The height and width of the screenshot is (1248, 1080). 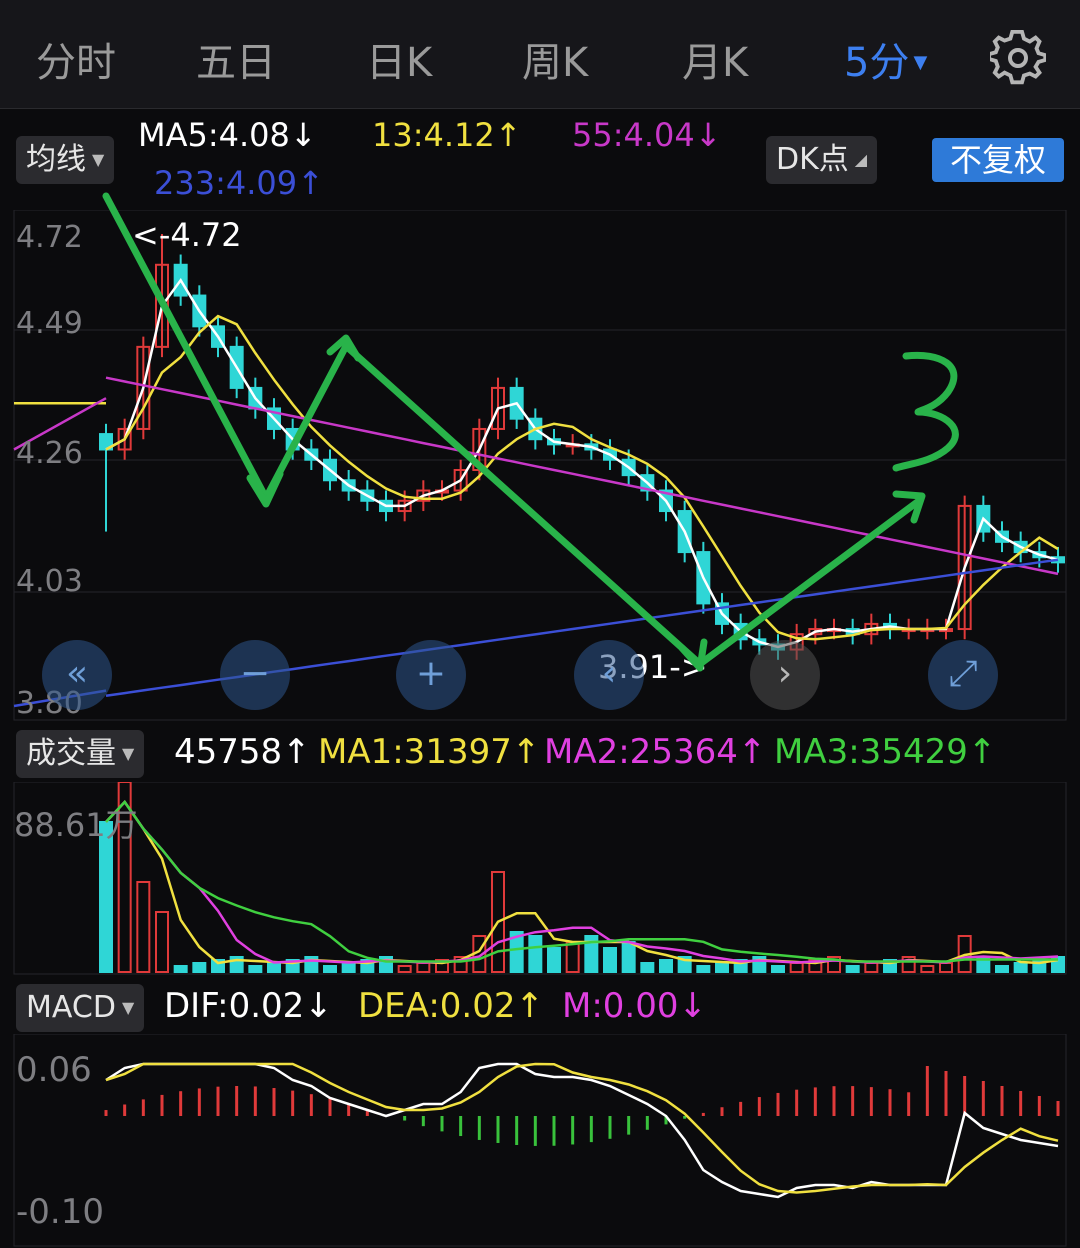 I want to click on volume-selector-dropdown: 成交量 ▼, so click(x=80, y=754).